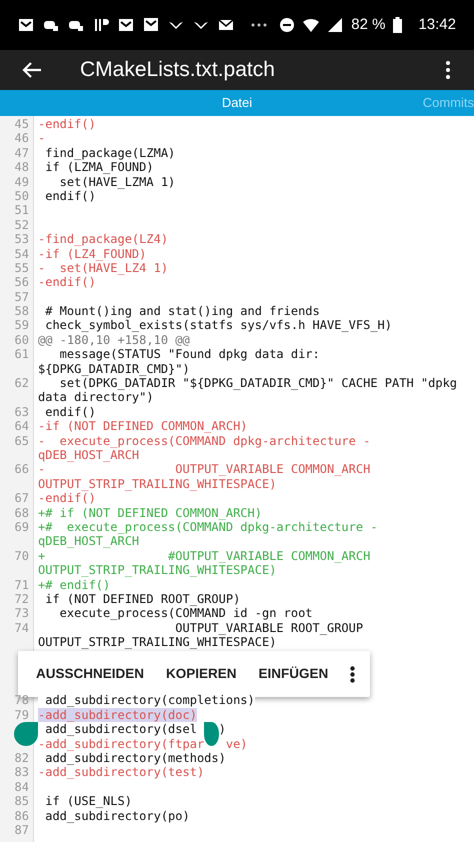 The height and width of the screenshot is (842, 474). Describe the element at coordinates (21, 383) in the screenshot. I see `line-number: 62` at that location.